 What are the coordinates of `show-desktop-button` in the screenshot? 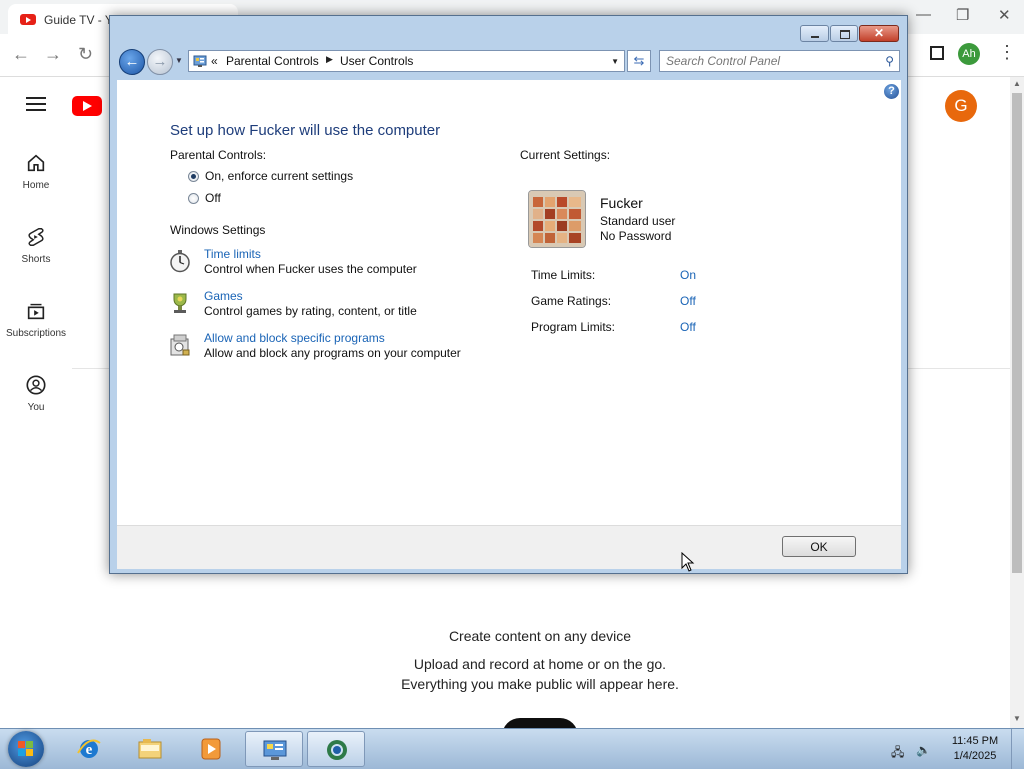 It's located at (1017, 749).